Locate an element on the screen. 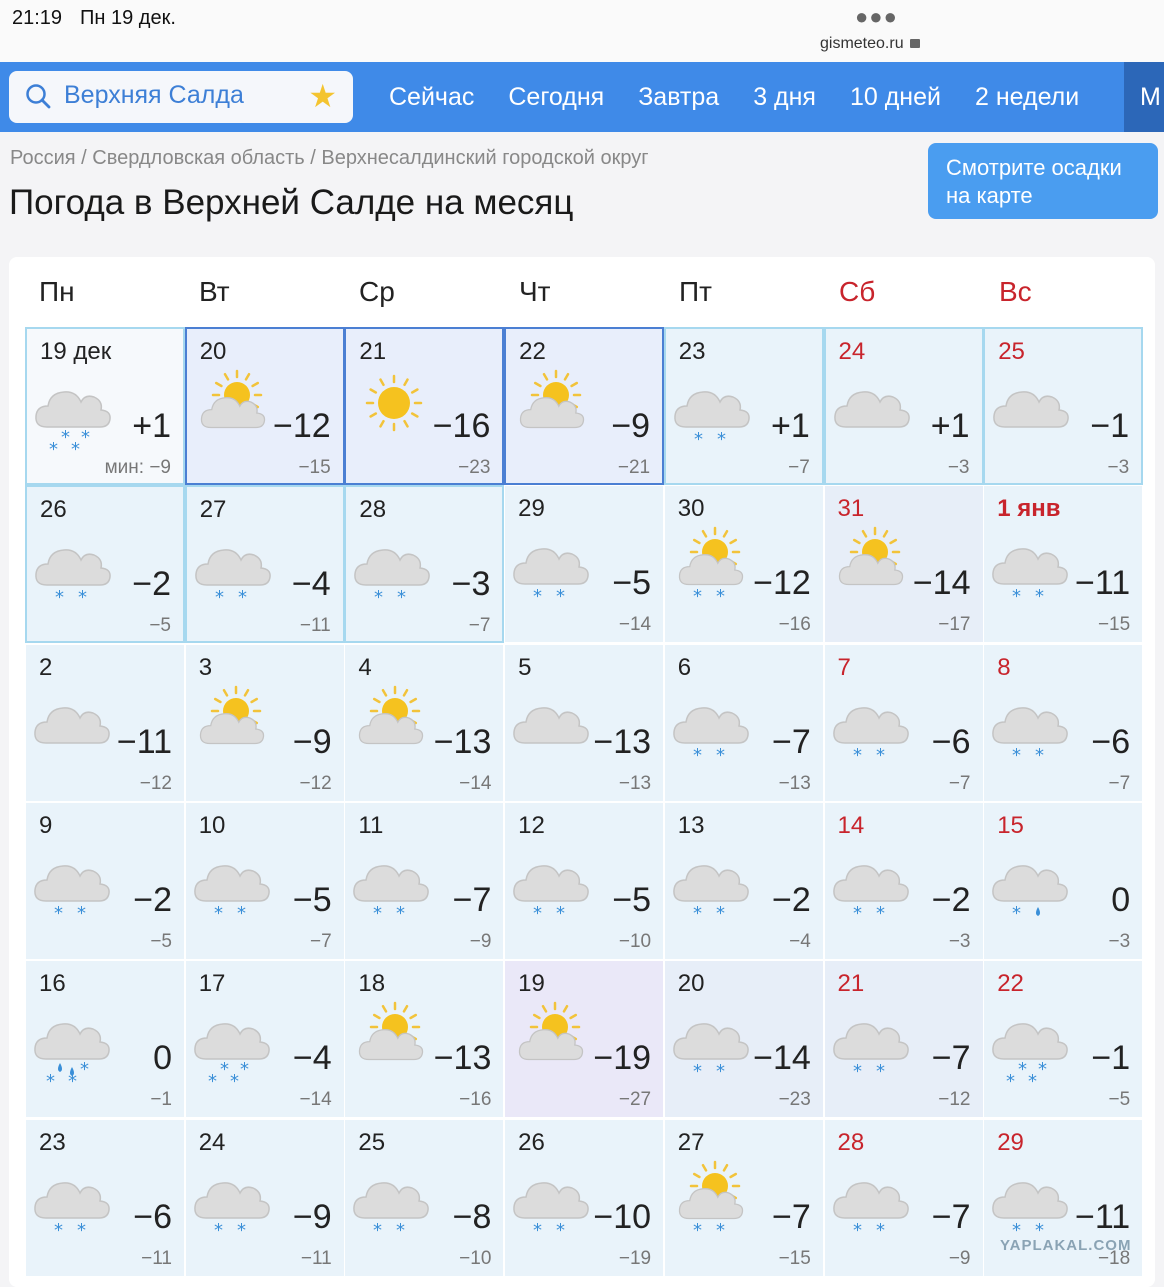 The image size is (1164, 1287). day-cell: 27 * * −4 −11 is located at coordinates (264, 564).